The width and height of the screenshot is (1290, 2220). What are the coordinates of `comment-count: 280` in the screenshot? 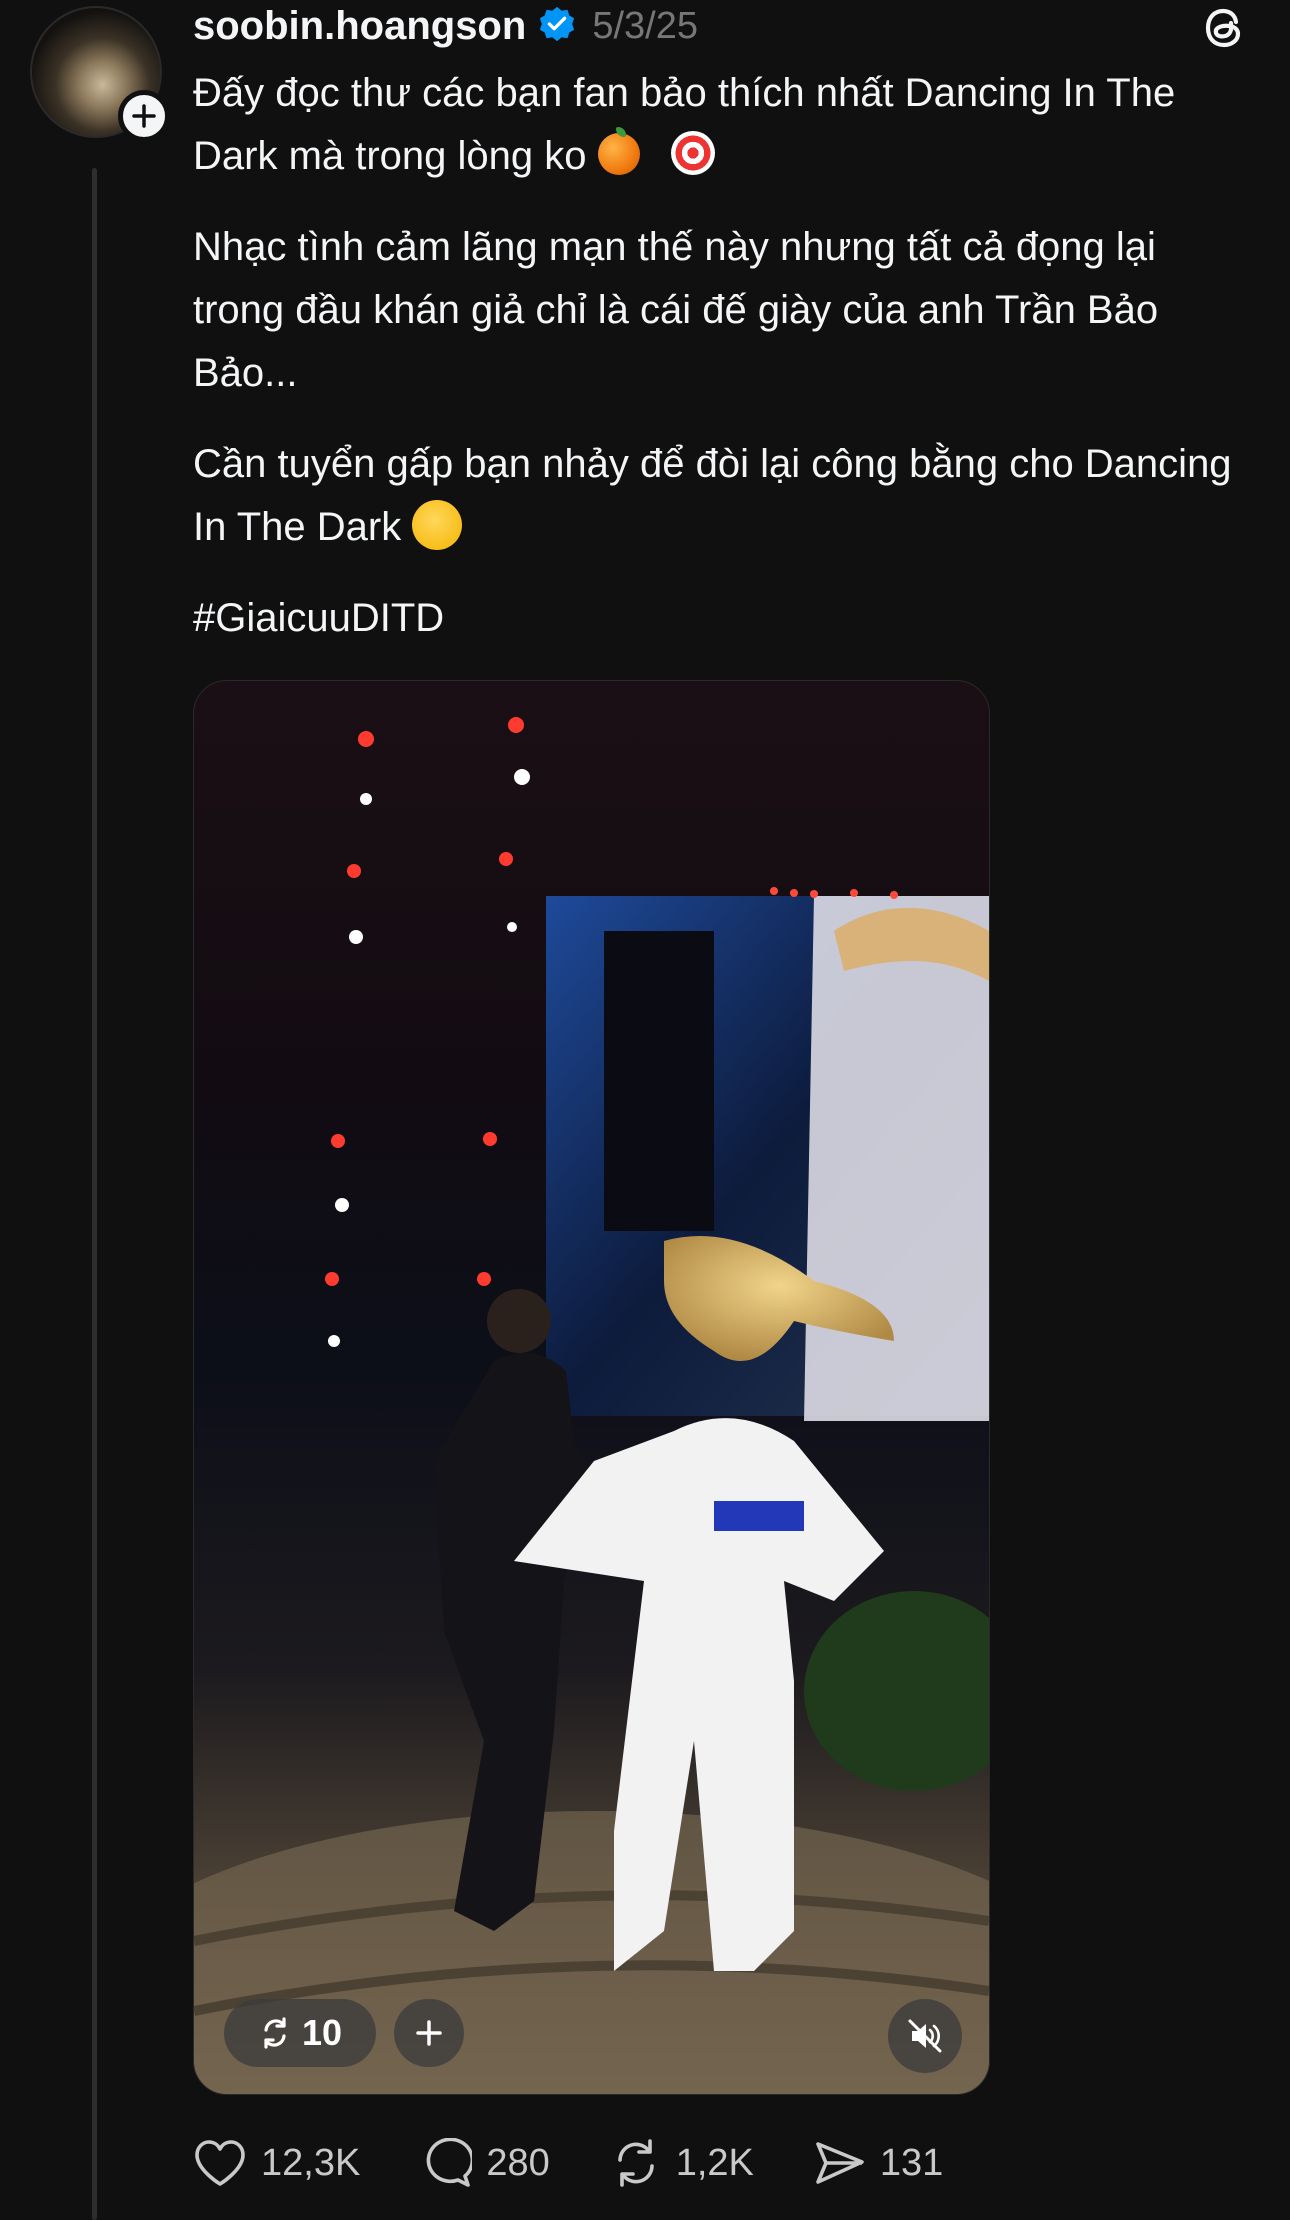 It's located at (518, 2162).